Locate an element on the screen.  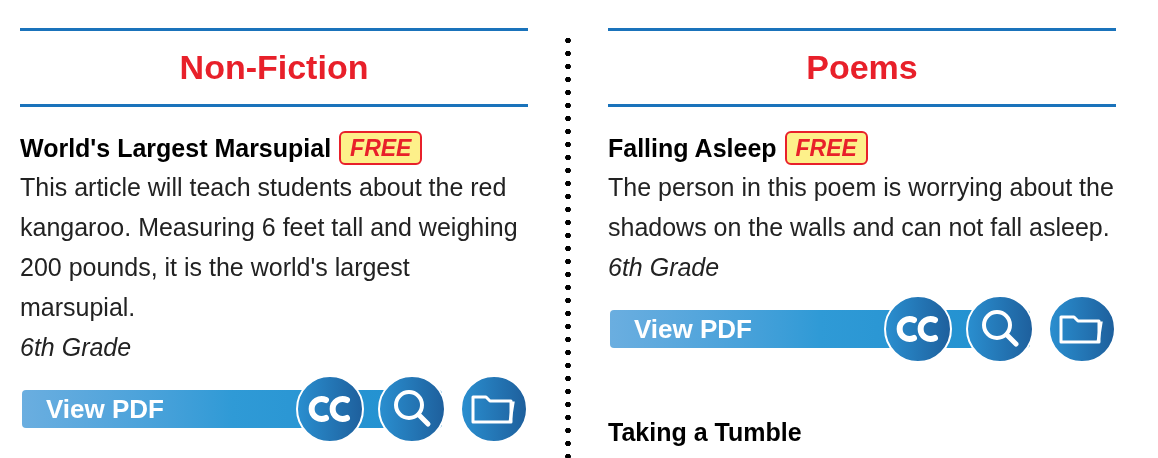
item-description: This article will teach students about the red kangaroo. Measuring 6 feet tall and weighing 200 pounds, it is the world's largest marsupial. is located at coordinates (269, 247).